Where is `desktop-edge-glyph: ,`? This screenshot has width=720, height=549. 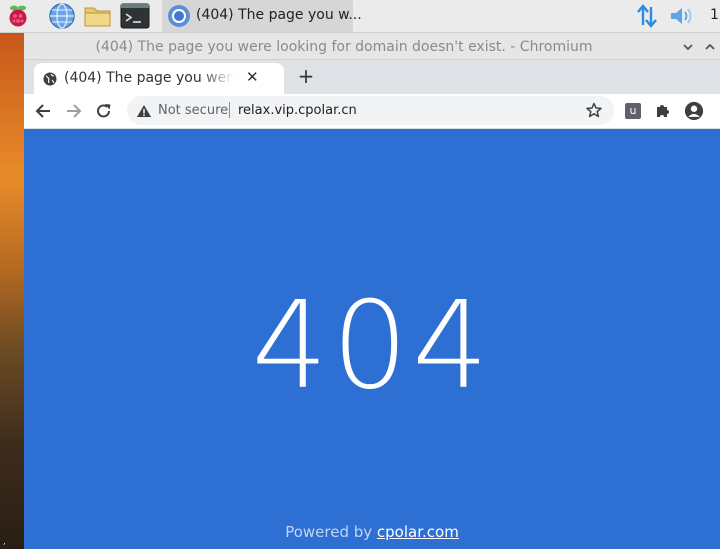 desktop-edge-glyph: , is located at coordinates (4, 542).